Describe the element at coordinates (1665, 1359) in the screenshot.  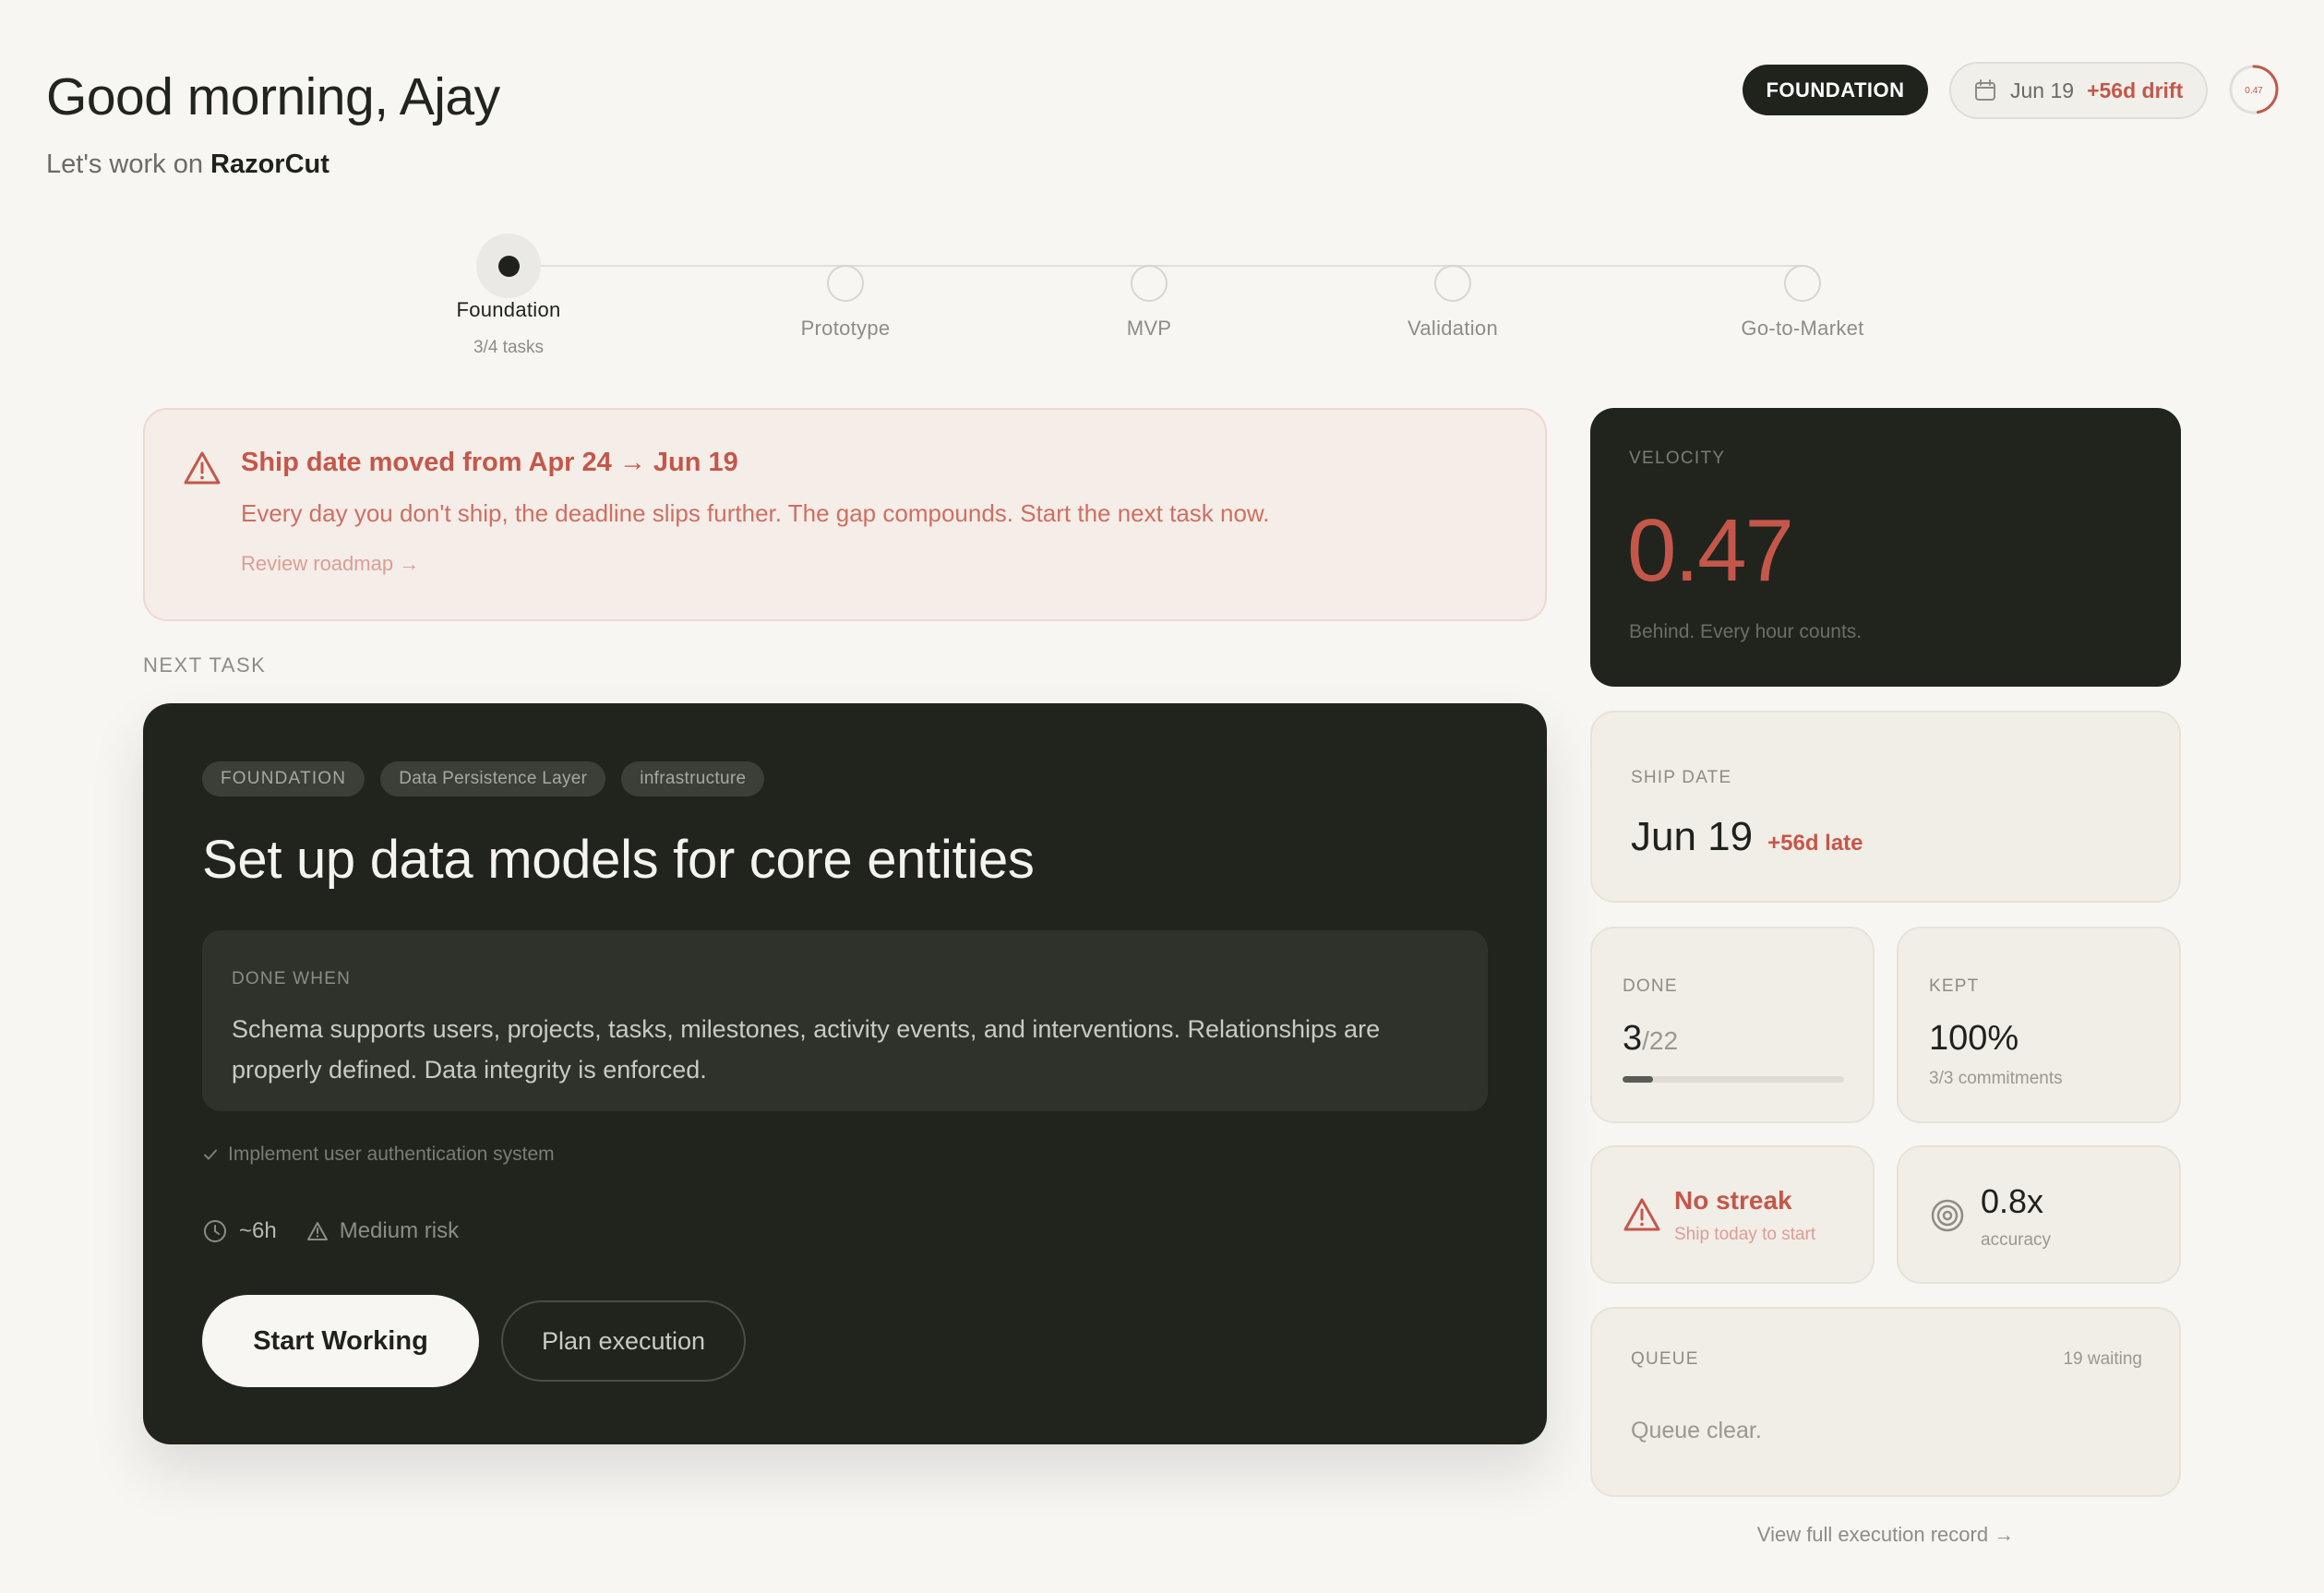
I see `queue-label: QUEUE` at that location.